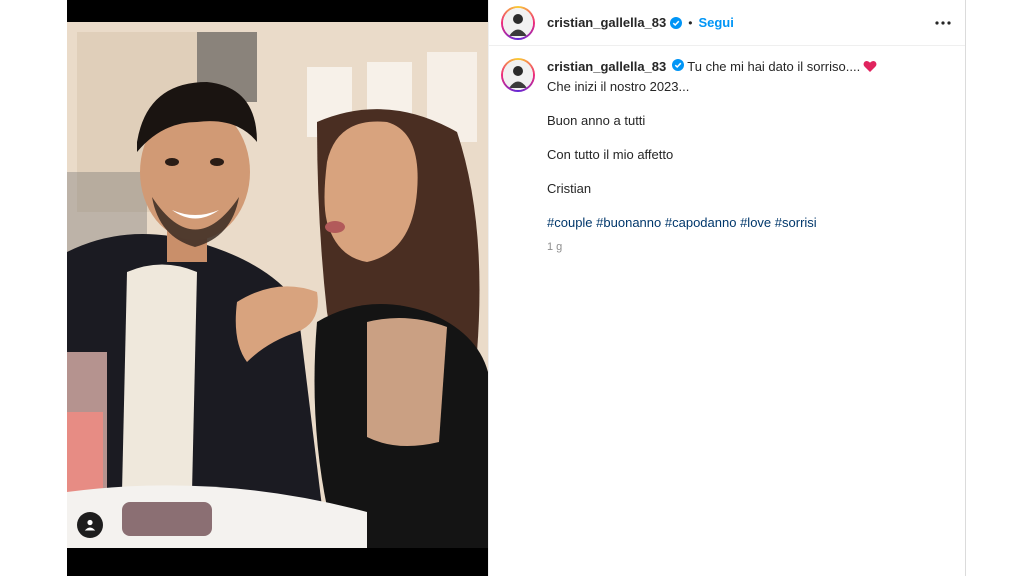 This screenshot has height=576, width=1024. What do you see at coordinates (606, 66) in the screenshot?
I see `caption-username-link: cristian_gallella_83` at bounding box center [606, 66].